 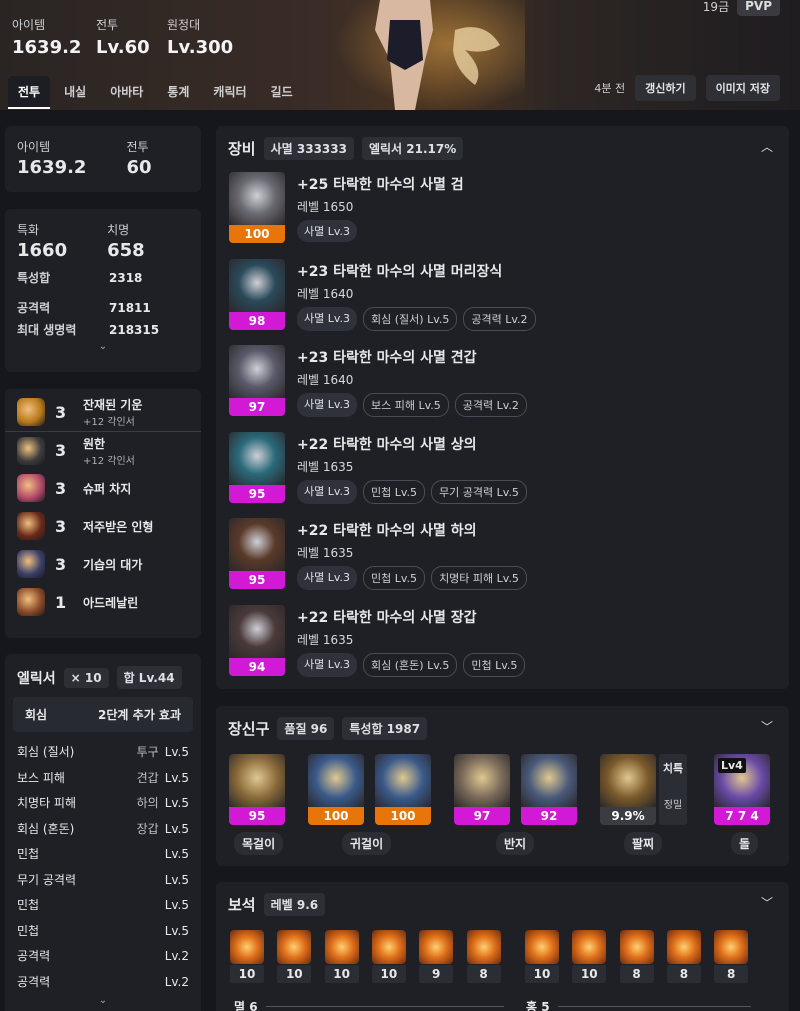 What do you see at coordinates (306, 728) in the screenshot?
I see `accessories-quality-chip: 품질 96` at bounding box center [306, 728].